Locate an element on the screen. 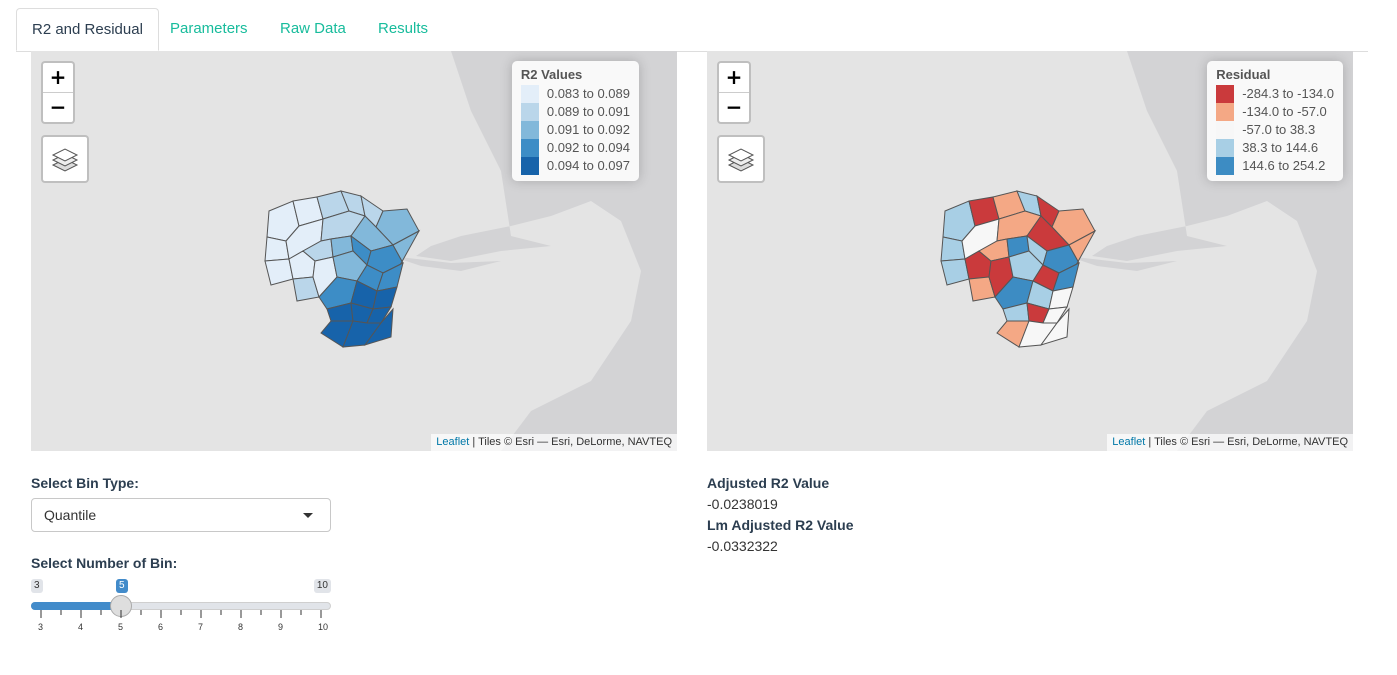 The height and width of the screenshot is (675, 1397). legend-label: 0.083 to 0.089 is located at coordinates (588, 93).